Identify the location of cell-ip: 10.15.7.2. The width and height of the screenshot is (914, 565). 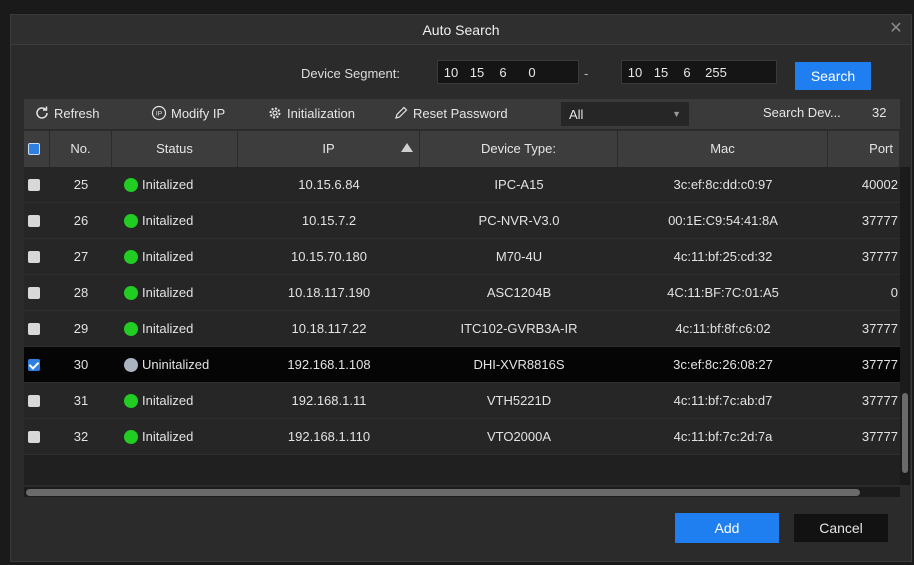
(329, 220).